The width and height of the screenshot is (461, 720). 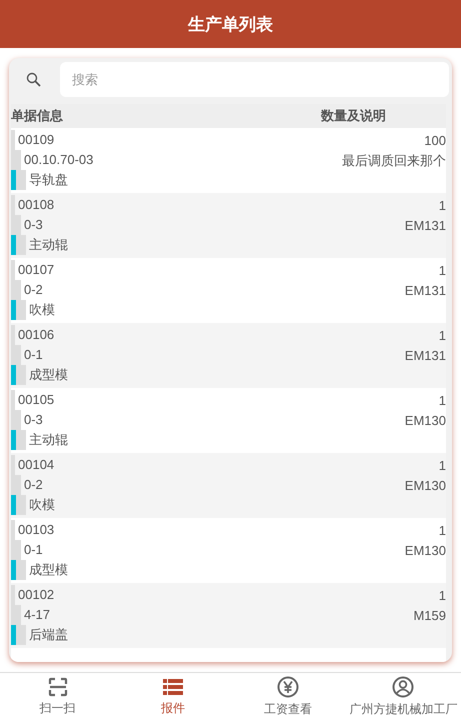 What do you see at coordinates (228, 485) in the screenshot?
I see `order-row: 00104 0-2 吹模 1 EM130` at bounding box center [228, 485].